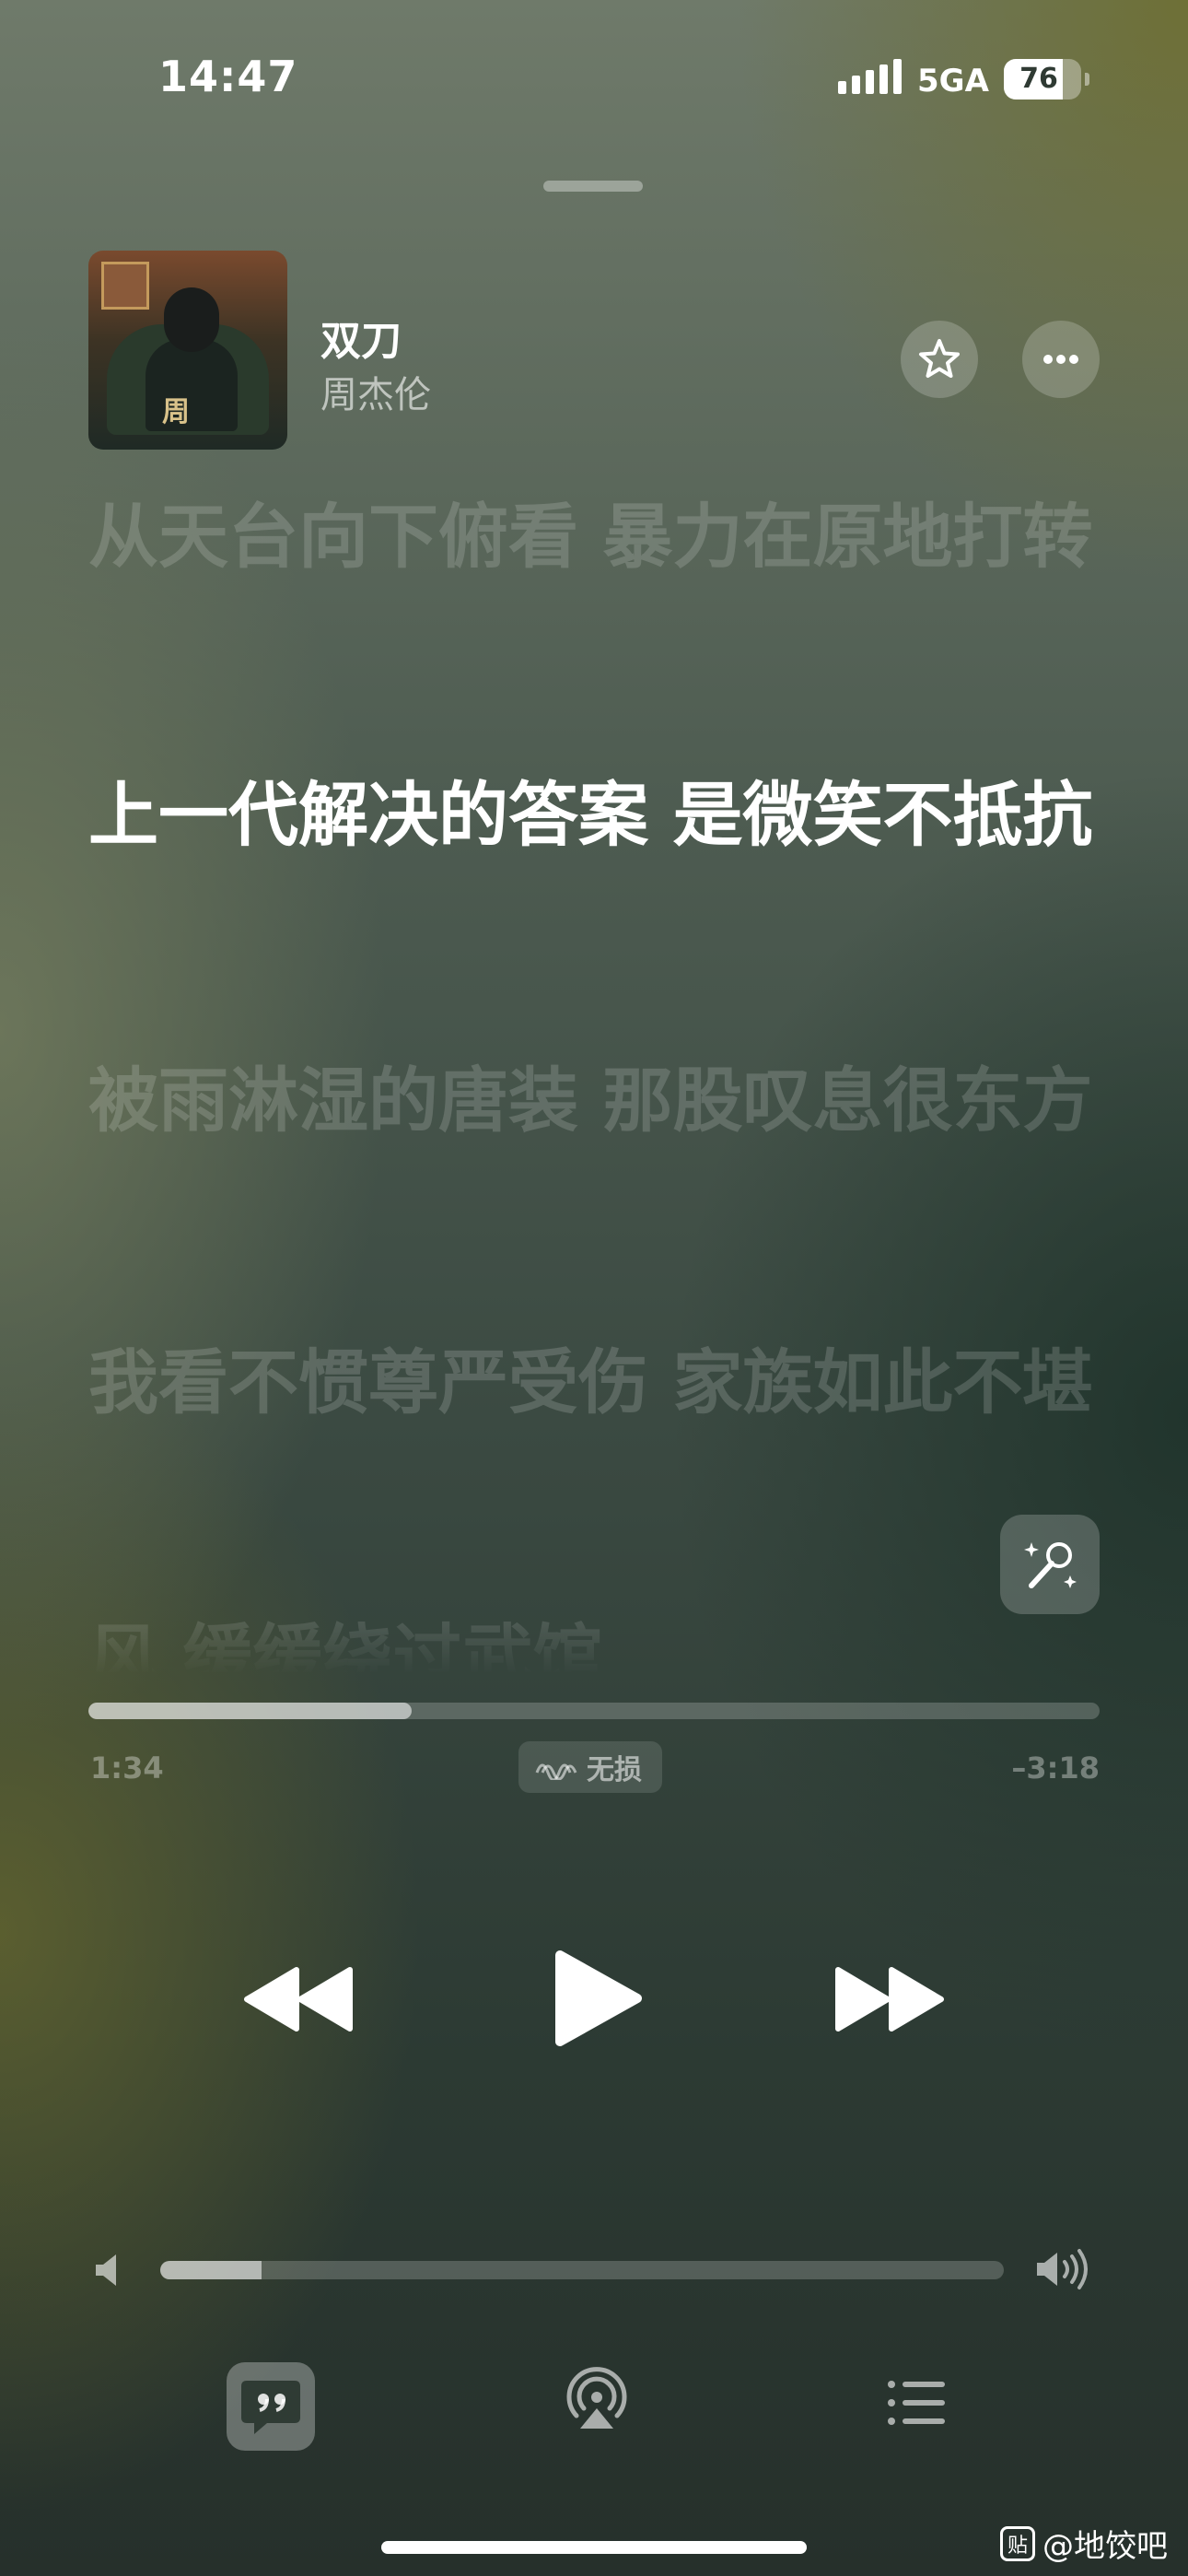  Describe the element at coordinates (953, 81) in the screenshot. I see `network-type: 5GA` at that location.